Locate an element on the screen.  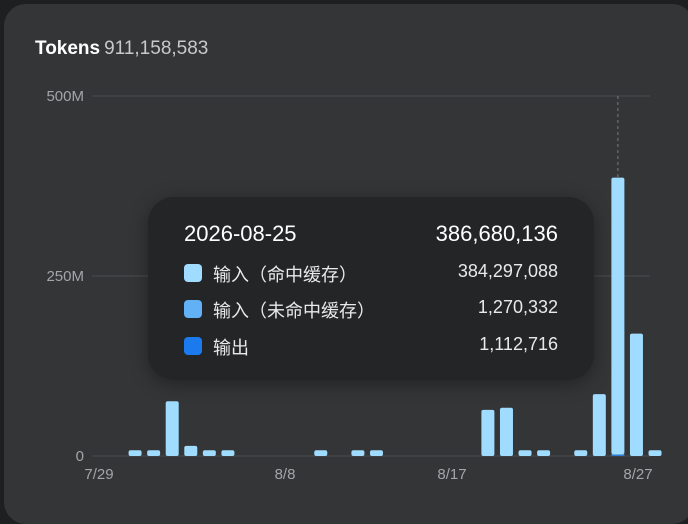
bar-8-25-s0 is located at coordinates (636, 394).